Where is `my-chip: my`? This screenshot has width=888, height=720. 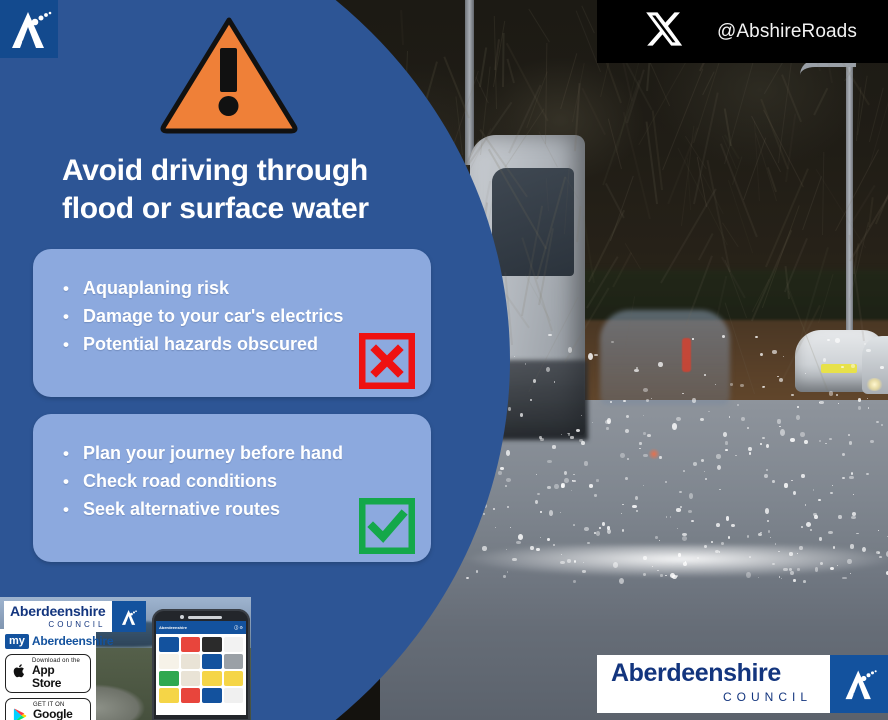
my-chip: my is located at coordinates (17, 641).